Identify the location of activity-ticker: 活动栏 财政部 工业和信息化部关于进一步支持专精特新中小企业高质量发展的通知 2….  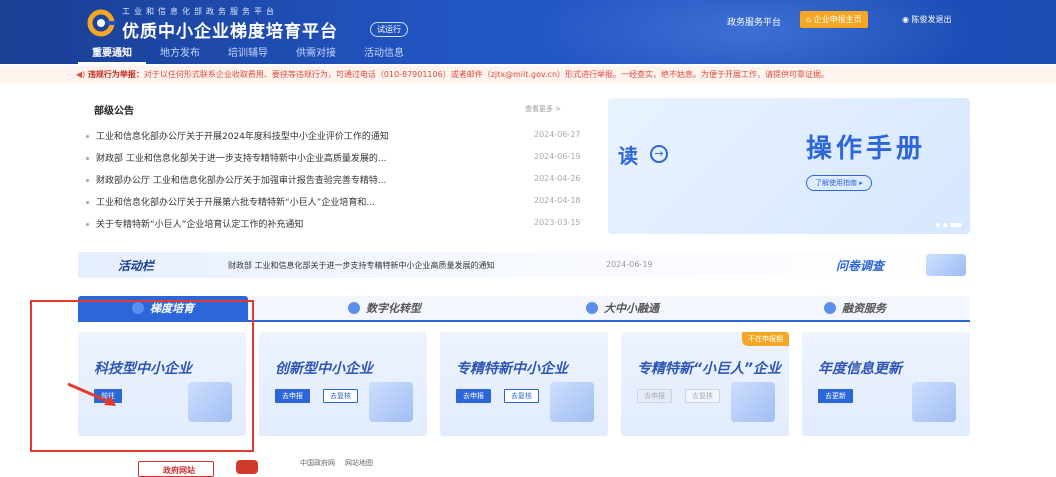
(524, 265).